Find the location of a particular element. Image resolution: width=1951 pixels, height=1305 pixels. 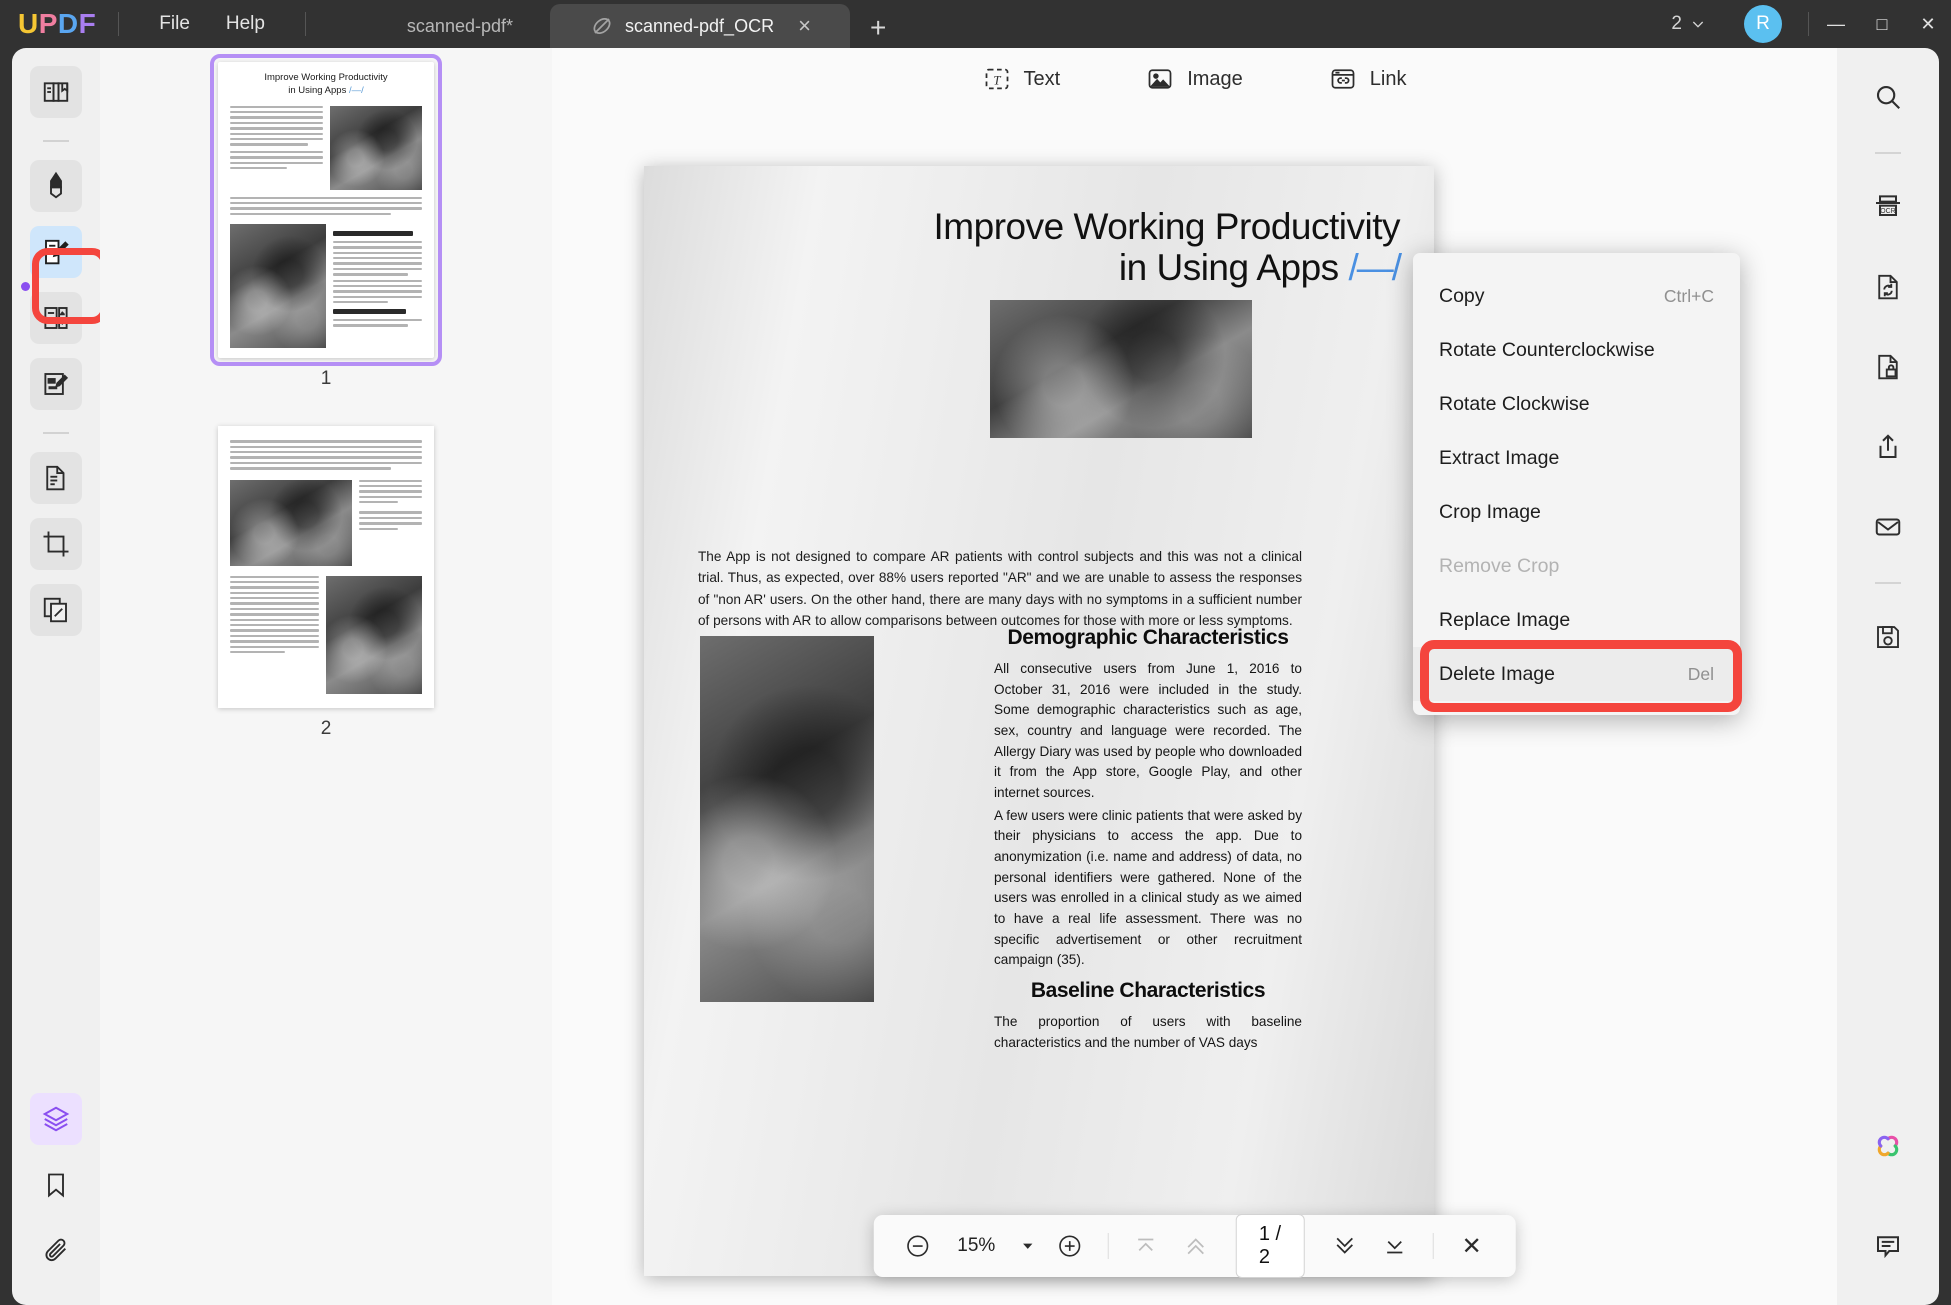

share-button is located at coordinates (1888, 447).